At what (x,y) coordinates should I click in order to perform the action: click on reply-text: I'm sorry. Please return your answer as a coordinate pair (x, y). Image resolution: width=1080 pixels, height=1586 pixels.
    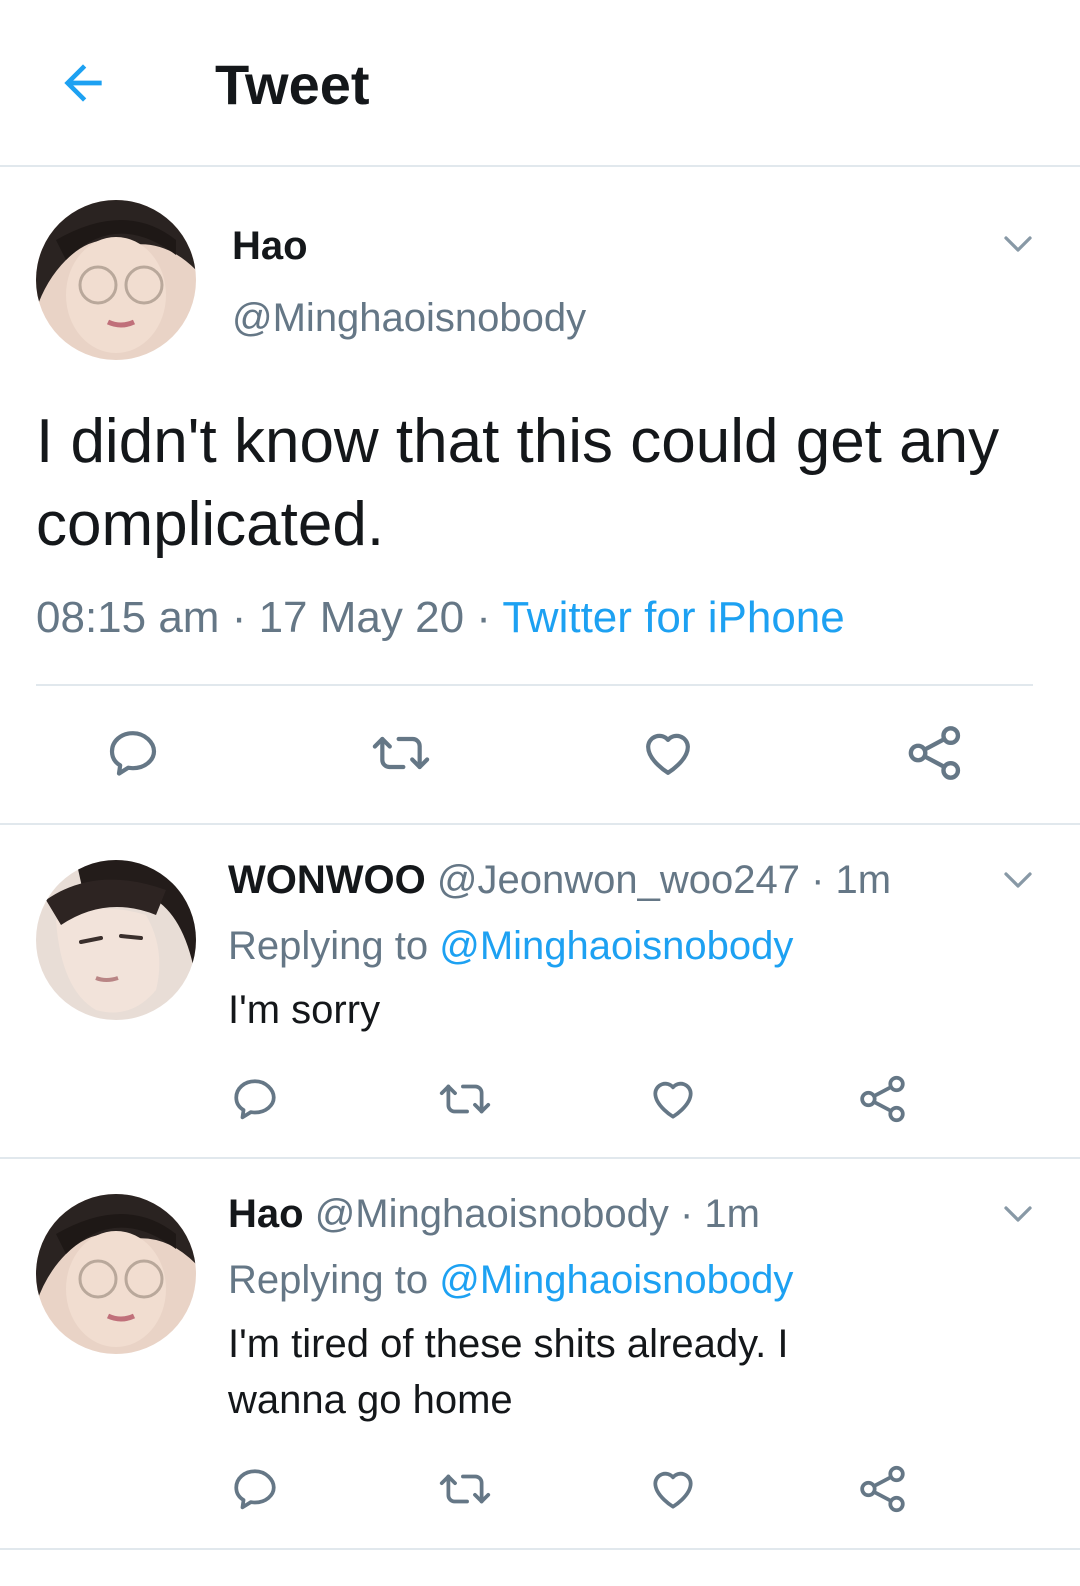
    Looking at the image, I should click on (304, 1010).